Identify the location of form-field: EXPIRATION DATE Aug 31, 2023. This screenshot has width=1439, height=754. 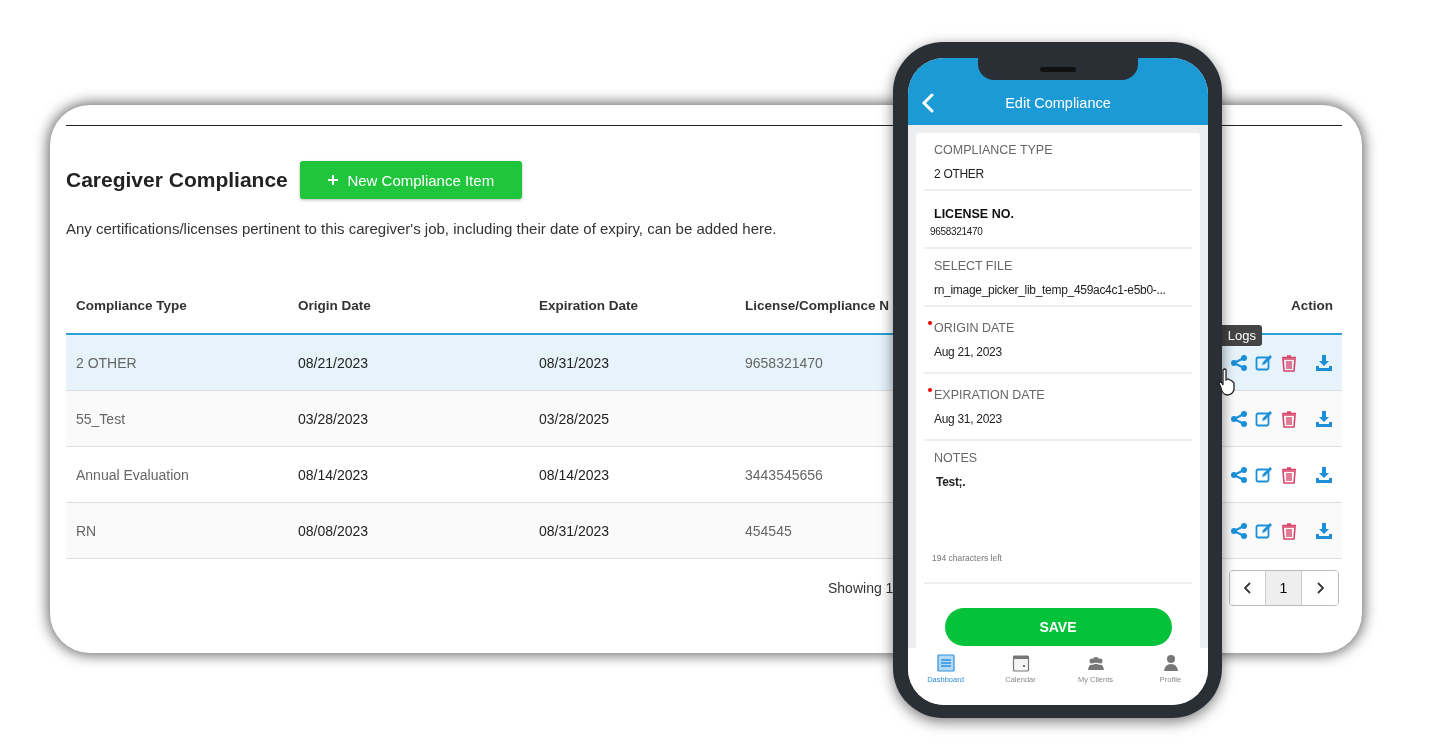
(1058, 407).